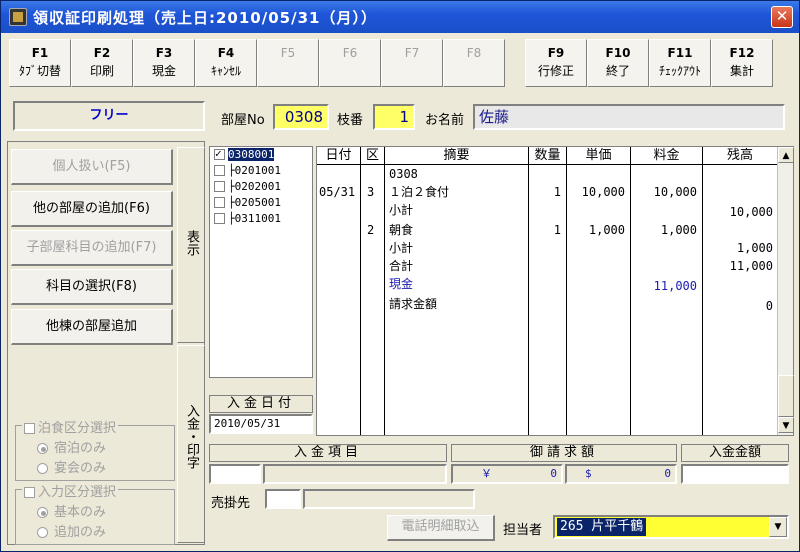 The width and height of the screenshot is (800, 552). Describe the element at coordinates (401, 284) in the screenshot. I see `cell-desc: 現金` at that location.